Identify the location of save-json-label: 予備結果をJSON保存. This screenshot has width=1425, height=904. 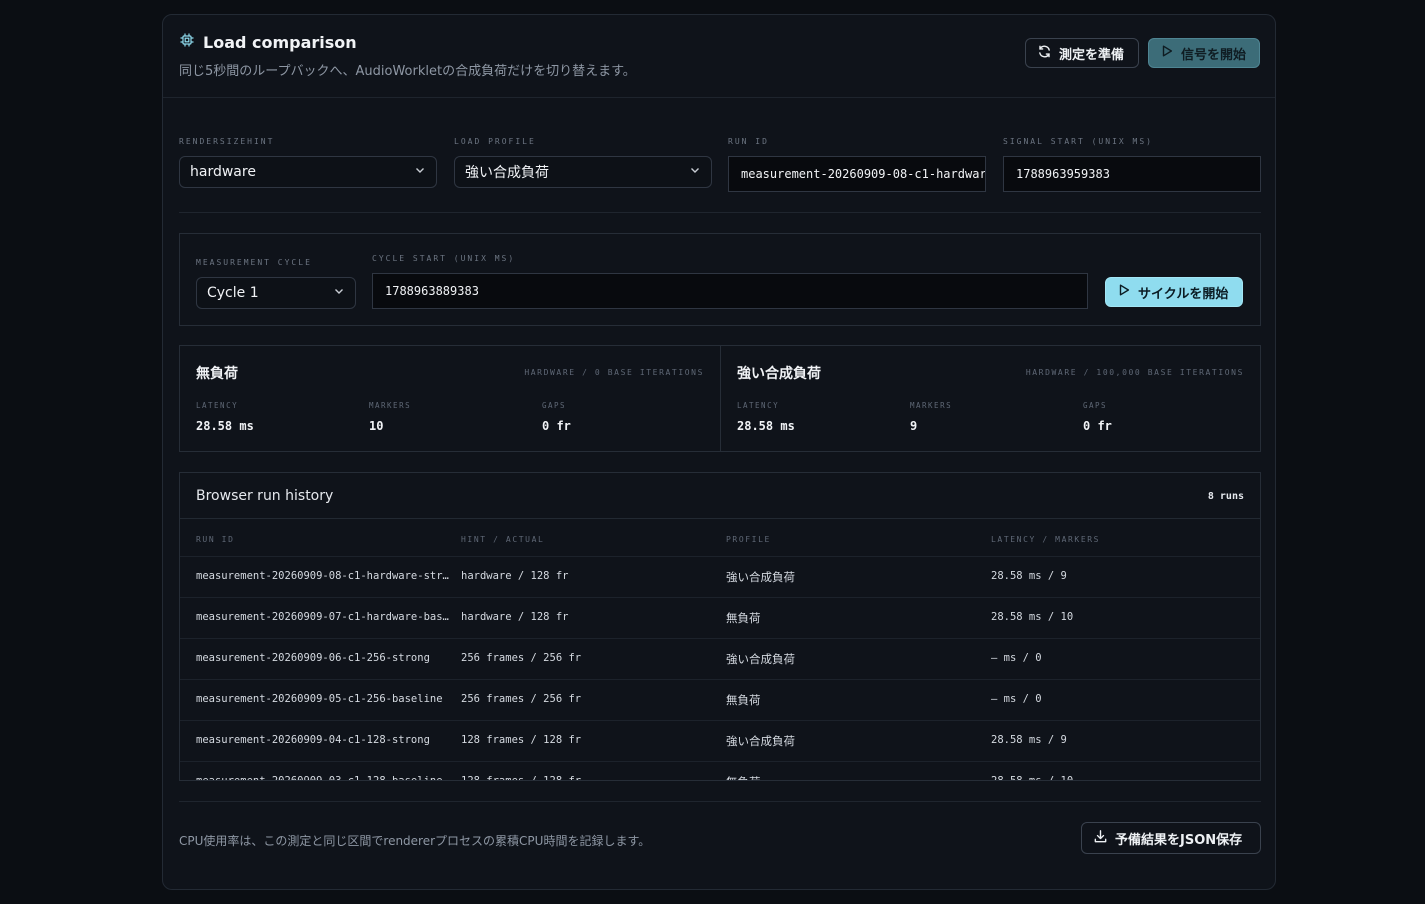
(1179, 840).